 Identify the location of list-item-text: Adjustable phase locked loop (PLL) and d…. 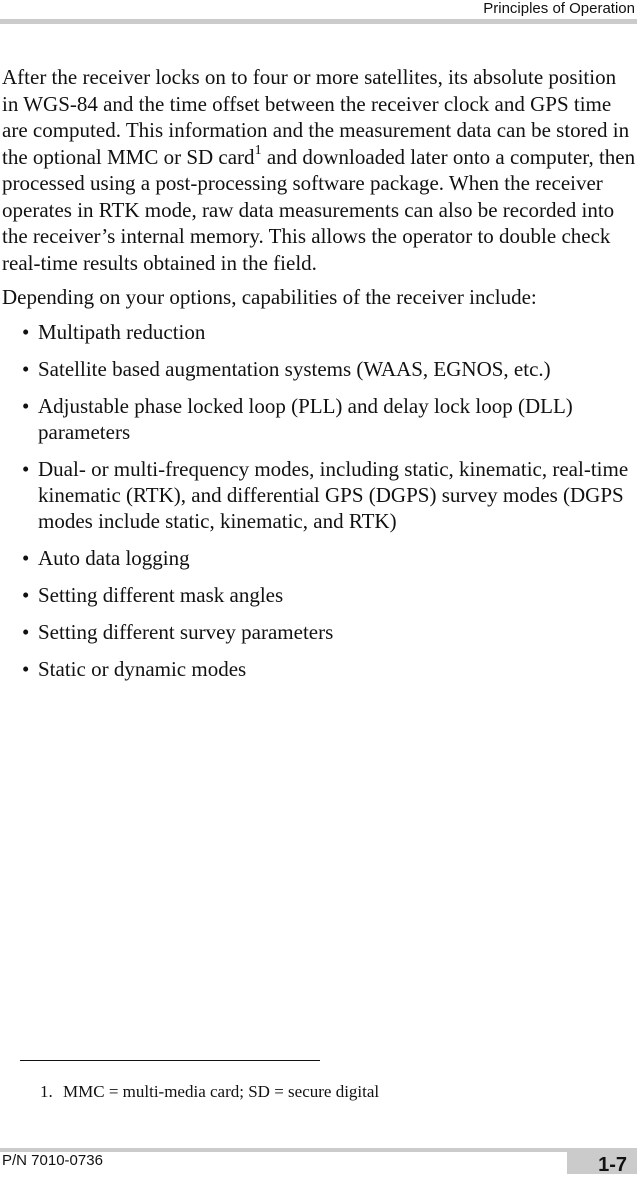
(305, 418).